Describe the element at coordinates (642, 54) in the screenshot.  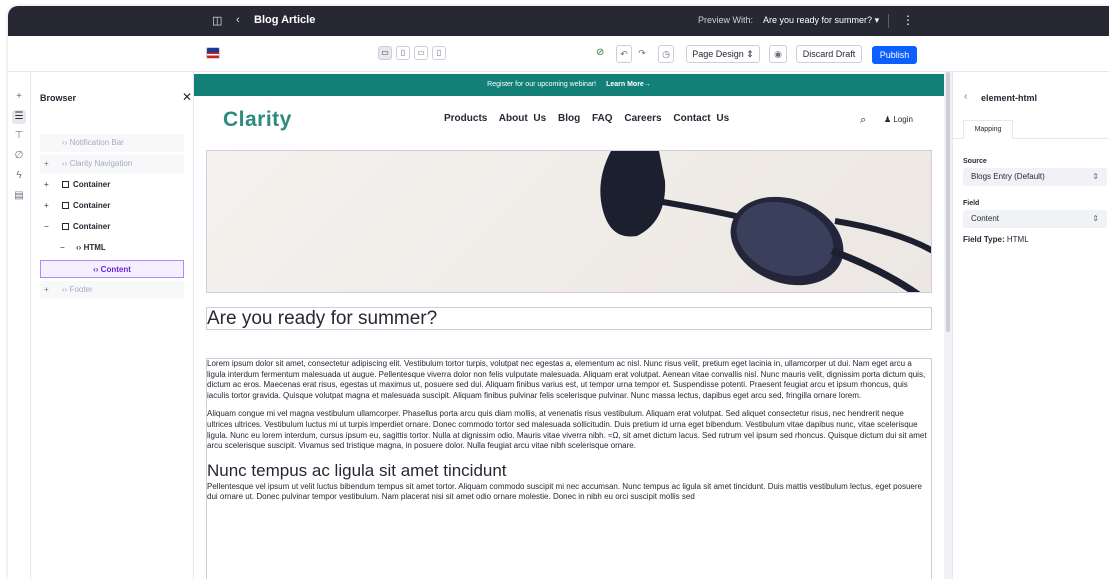
I see `redo-icon: ↷` at that location.